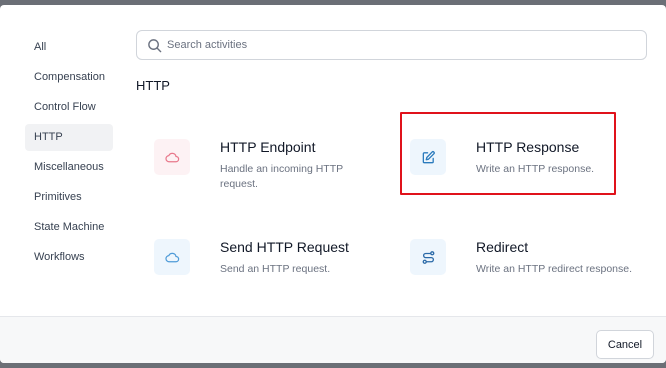 Image resolution: width=666 pixels, height=368 pixels. I want to click on cancel-button: Cancel, so click(625, 344).